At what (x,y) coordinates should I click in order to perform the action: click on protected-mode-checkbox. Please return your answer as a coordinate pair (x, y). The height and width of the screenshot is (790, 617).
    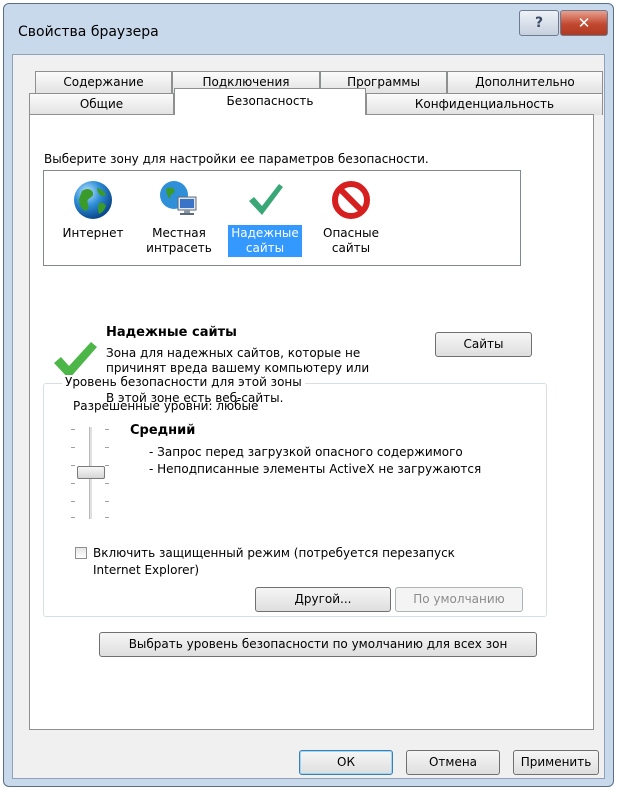
    Looking at the image, I should click on (81, 553).